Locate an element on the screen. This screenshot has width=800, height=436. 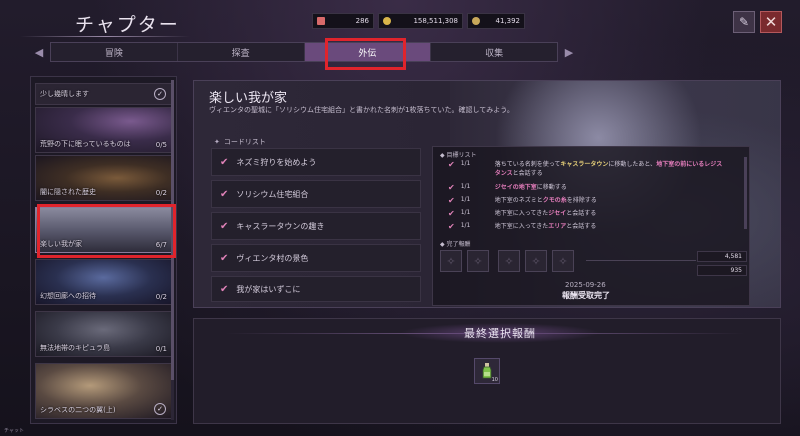
code-item: ✔ ソリシウム住宅組合 is located at coordinates (316, 194).